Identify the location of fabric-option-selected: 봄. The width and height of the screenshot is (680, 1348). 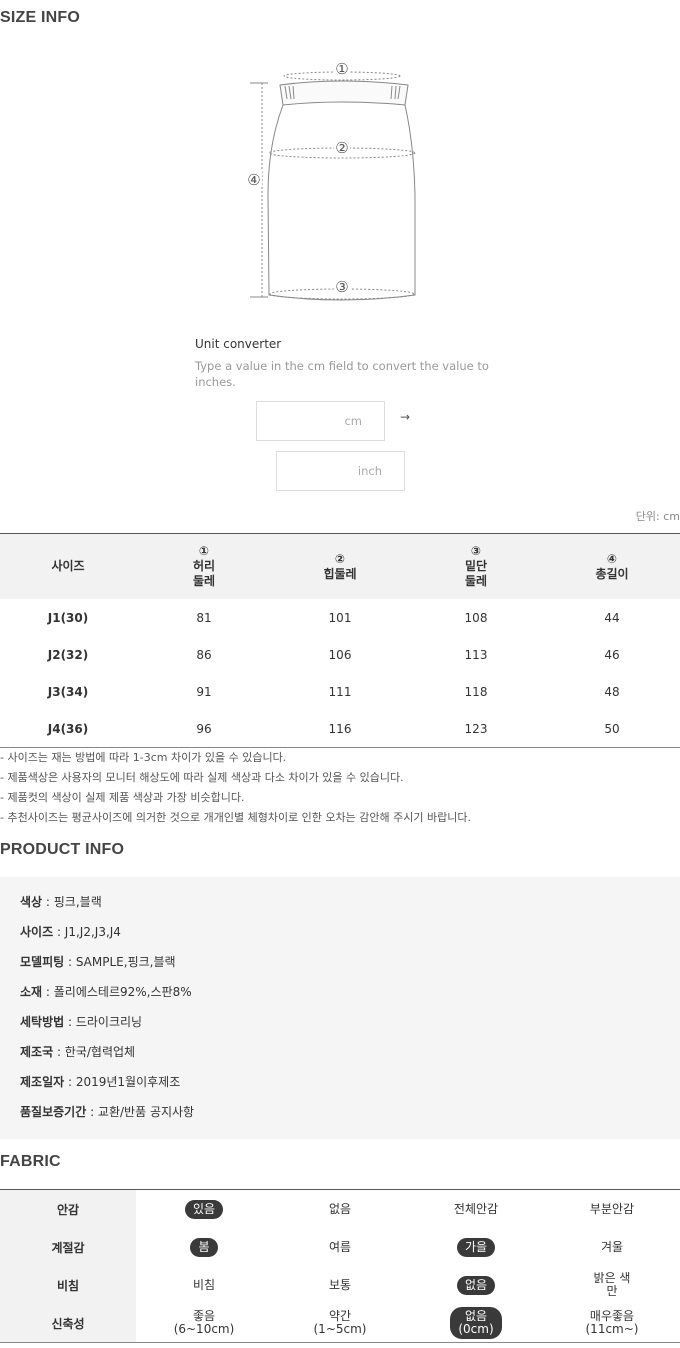
(204, 1247).